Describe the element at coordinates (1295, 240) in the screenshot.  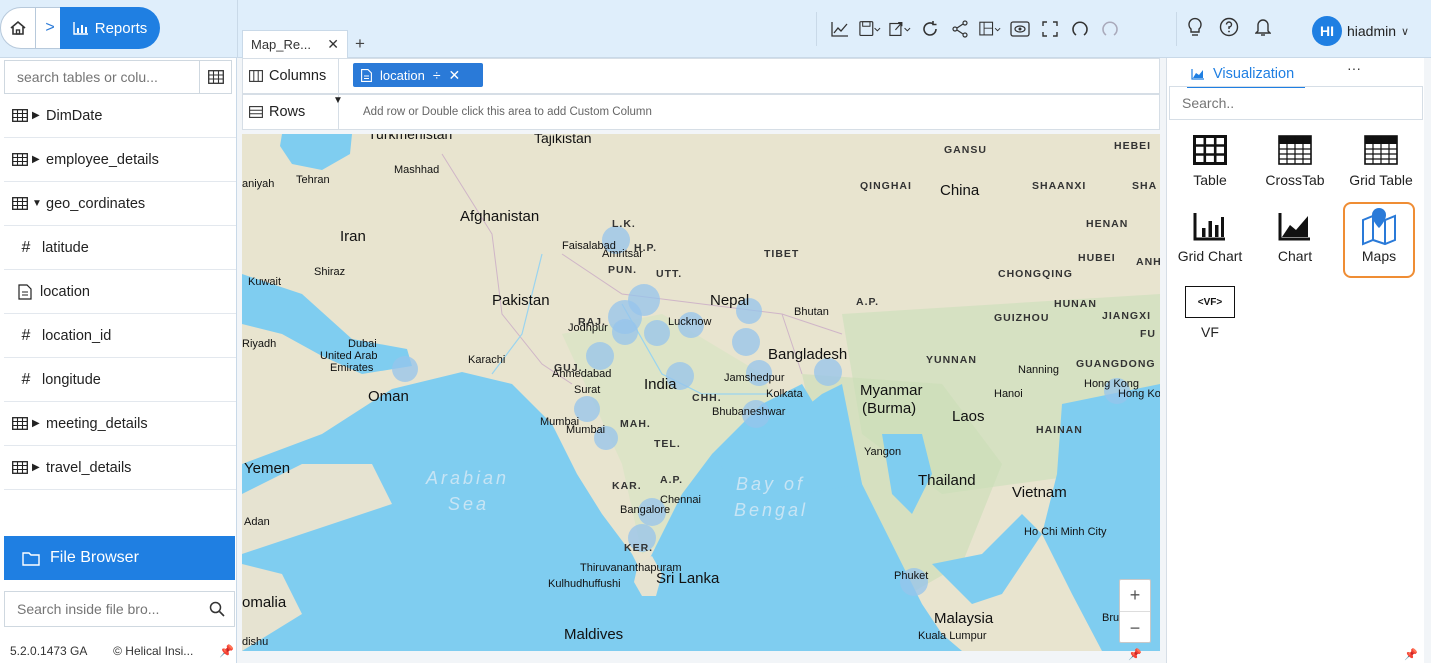
I see `viz-type-chart: Chart` at that location.